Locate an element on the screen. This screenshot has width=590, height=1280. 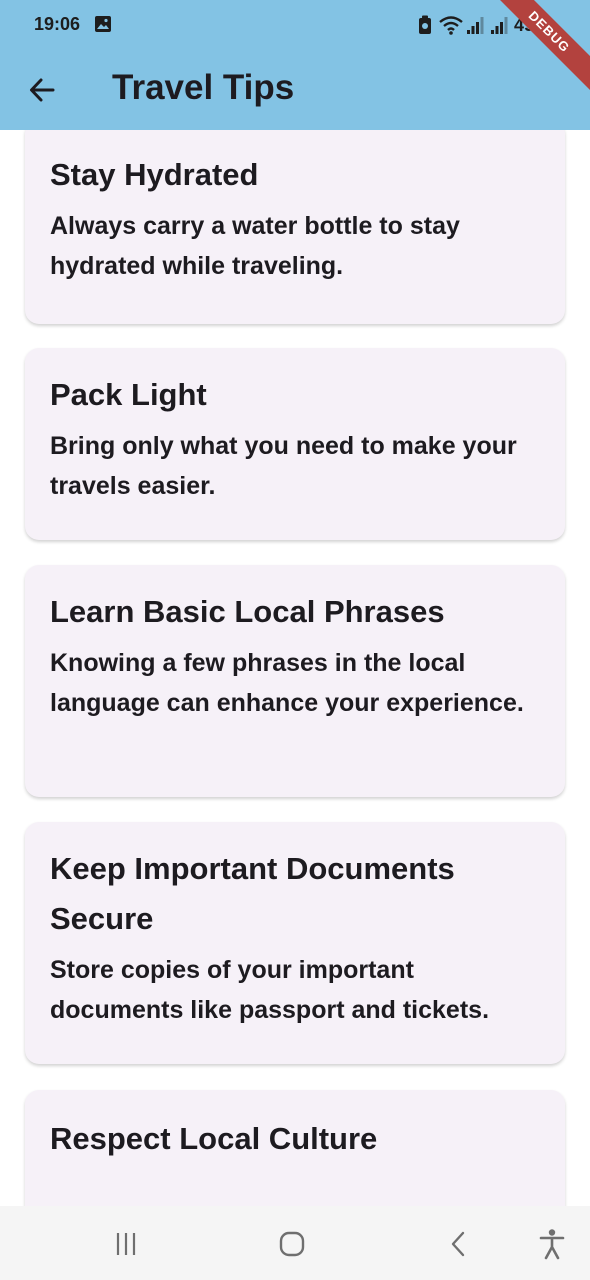
tip-card: Respect Local Culture is located at coordinates (295, 1148).